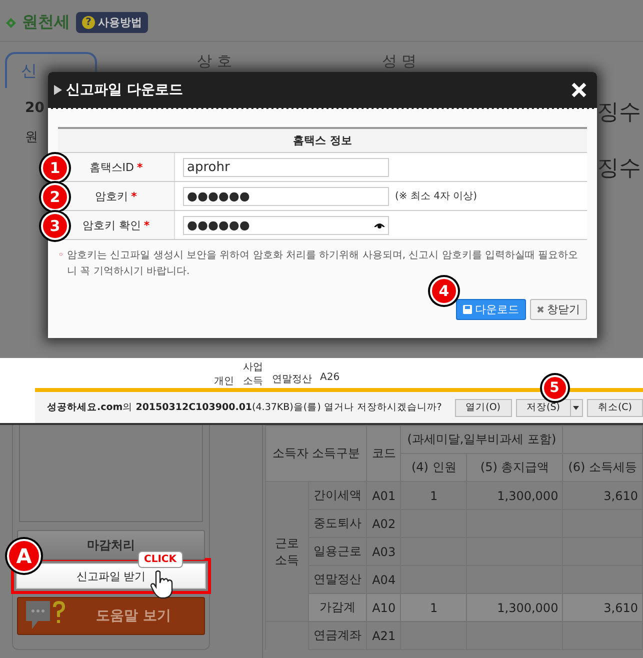 The height and width of the screenshot is (658, 643). Describe the element at coordinates (337, 608) in the screenshot. I see `table-cell: 가감계` at that location.